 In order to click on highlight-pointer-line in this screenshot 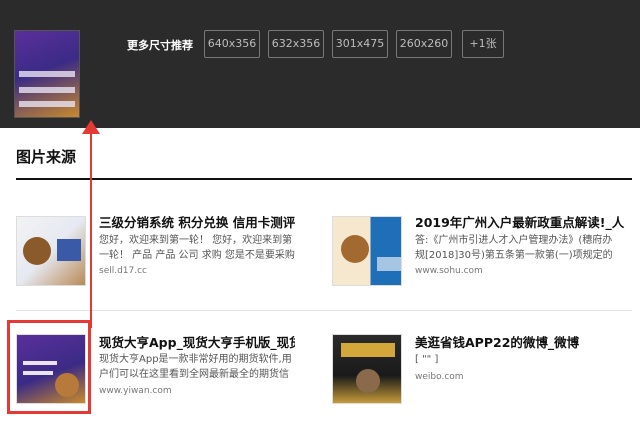, I will do `click(91, 228)`.